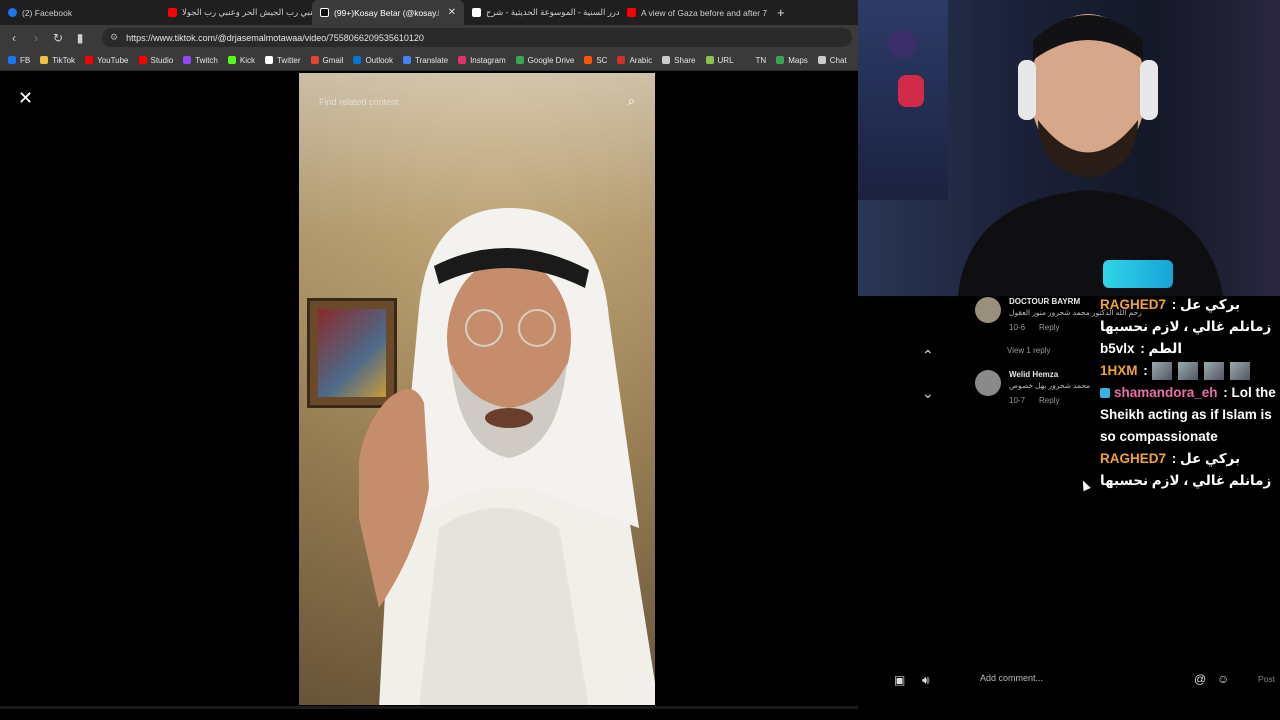 The width and height of the screenshot is (1280, 720). I want to click on bookmark-instagram: Instagram, so click(482, 60).